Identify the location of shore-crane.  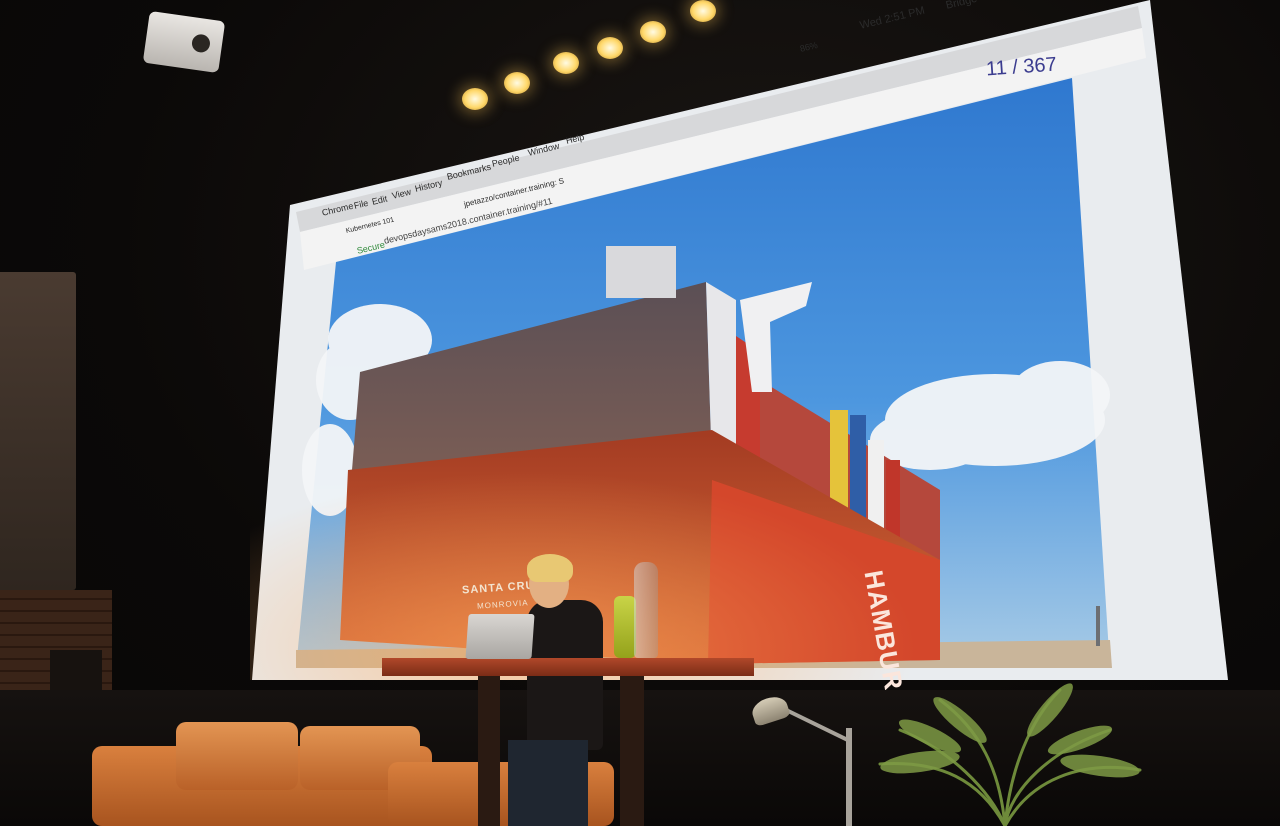
(1098, 626).